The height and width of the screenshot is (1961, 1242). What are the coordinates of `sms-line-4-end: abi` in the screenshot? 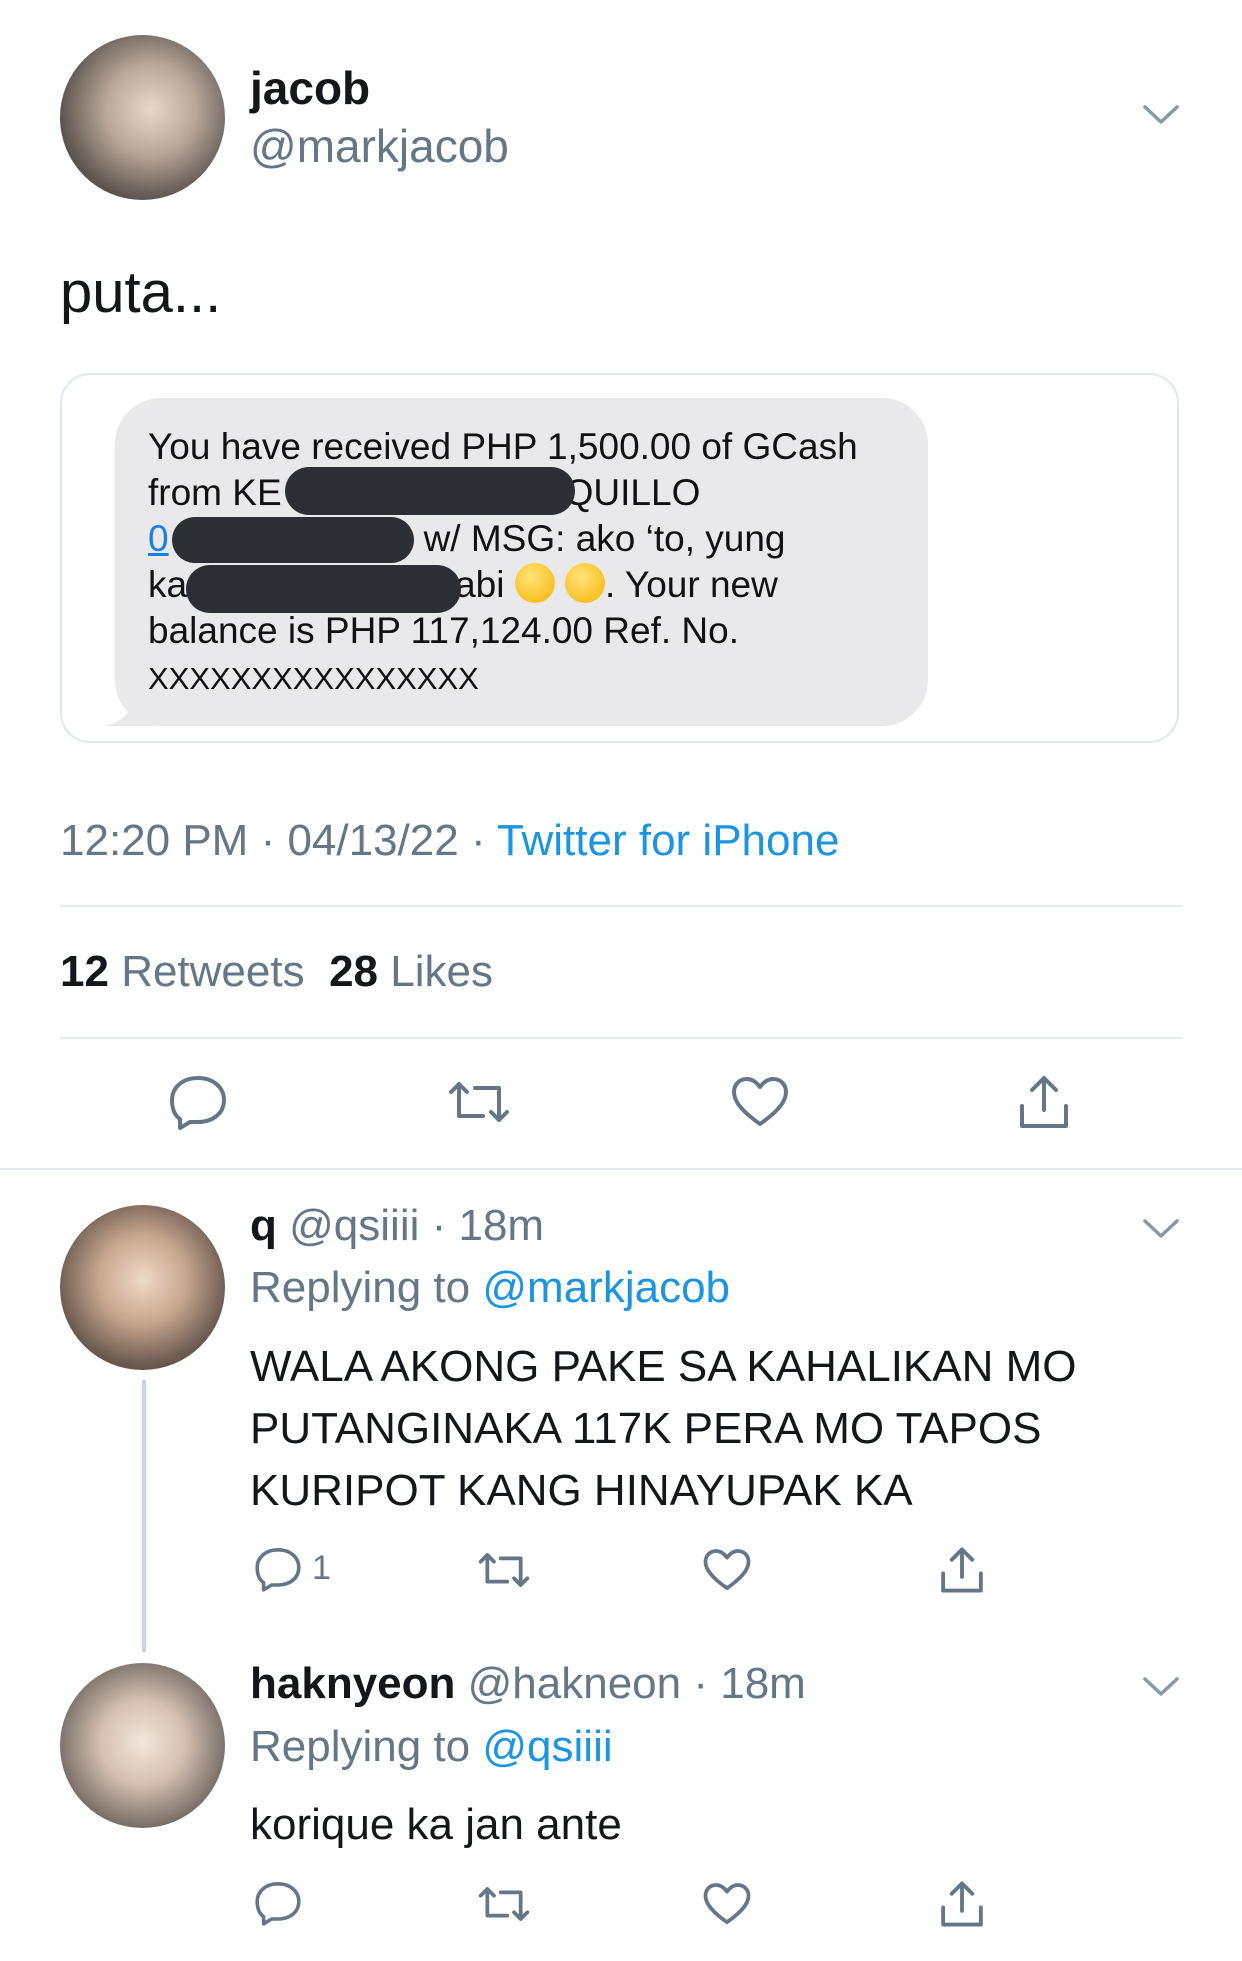 It's located at (480, 584).